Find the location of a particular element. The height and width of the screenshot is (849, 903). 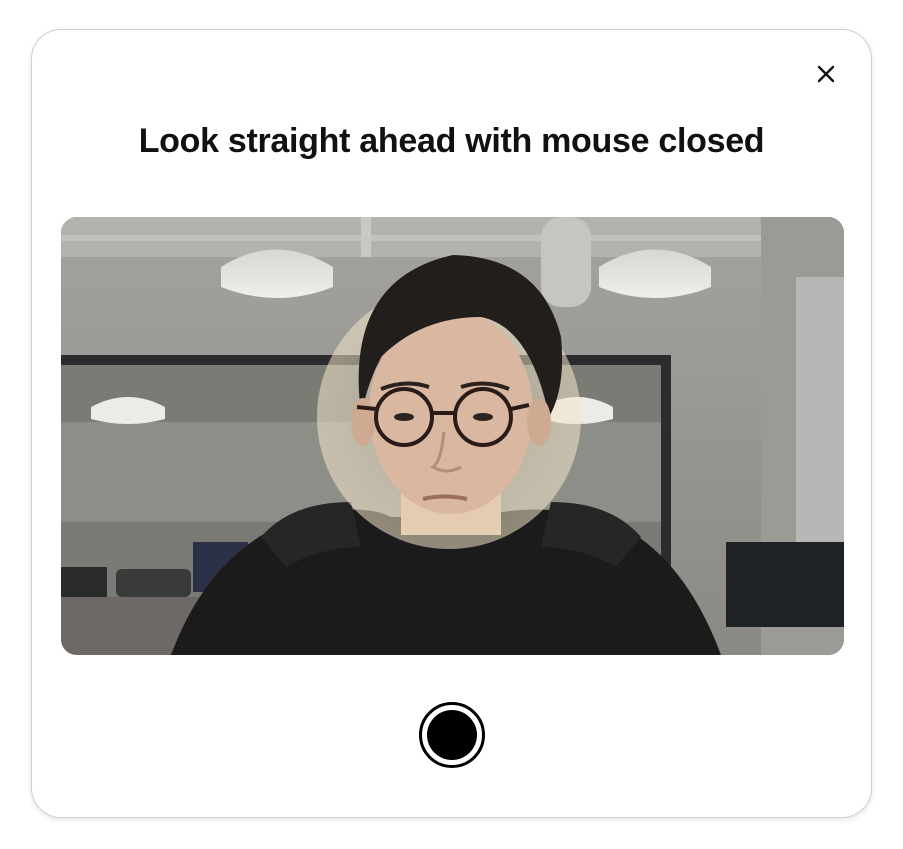

capture-button is located at coordinates (452, 735).